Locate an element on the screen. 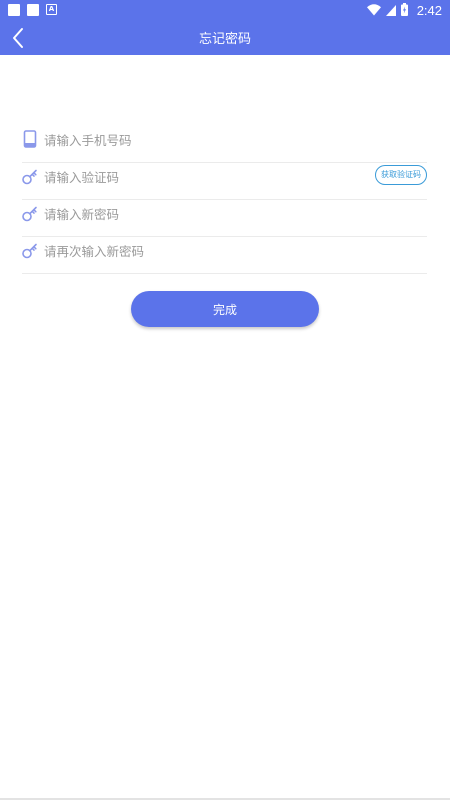 This screenshot has height=800, width=450. battery-icon is located at coordinates (404, 10).